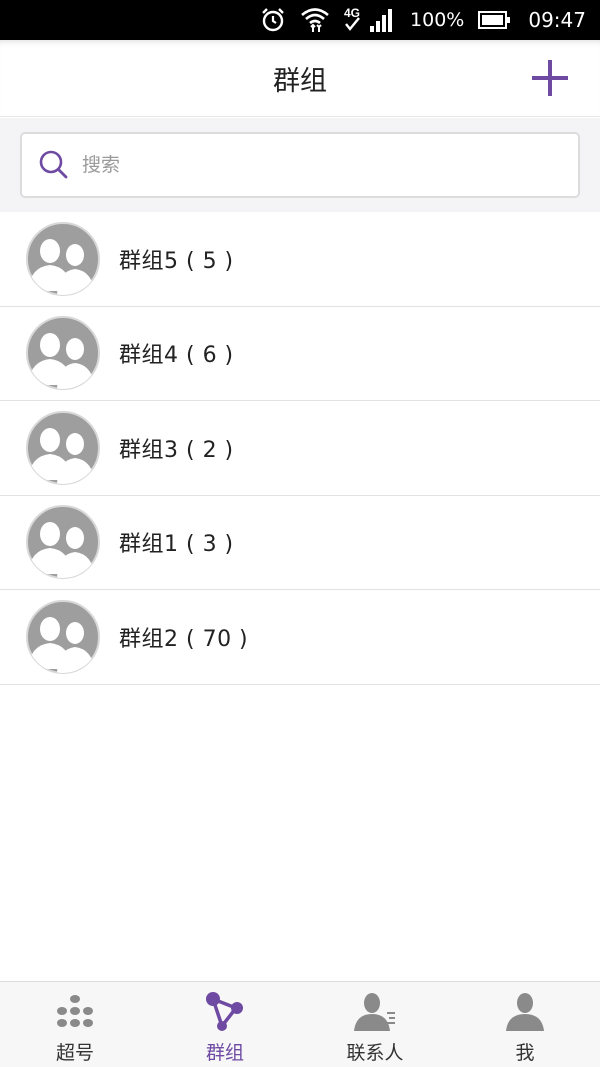 Image resolution: width=600 pixels, height=1067 pixels. I want to click on tab-label: 超号, so click(74, 1053).